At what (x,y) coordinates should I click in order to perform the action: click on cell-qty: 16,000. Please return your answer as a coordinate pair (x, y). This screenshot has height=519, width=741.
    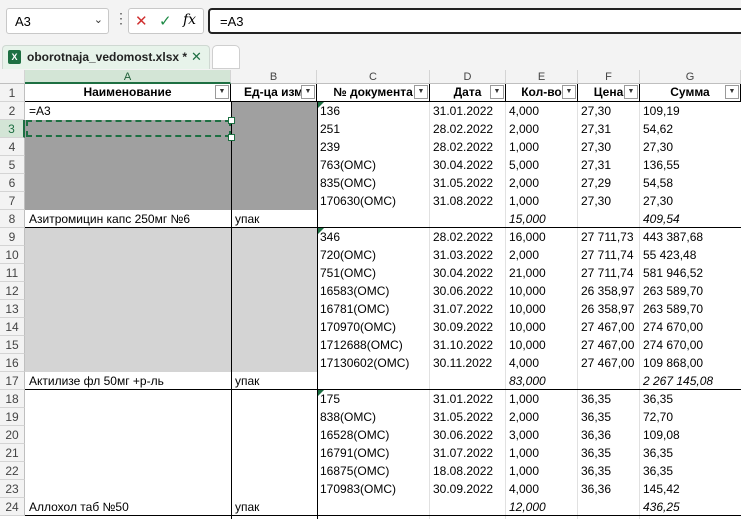
    Looking at the image, I should click on (542, 237).